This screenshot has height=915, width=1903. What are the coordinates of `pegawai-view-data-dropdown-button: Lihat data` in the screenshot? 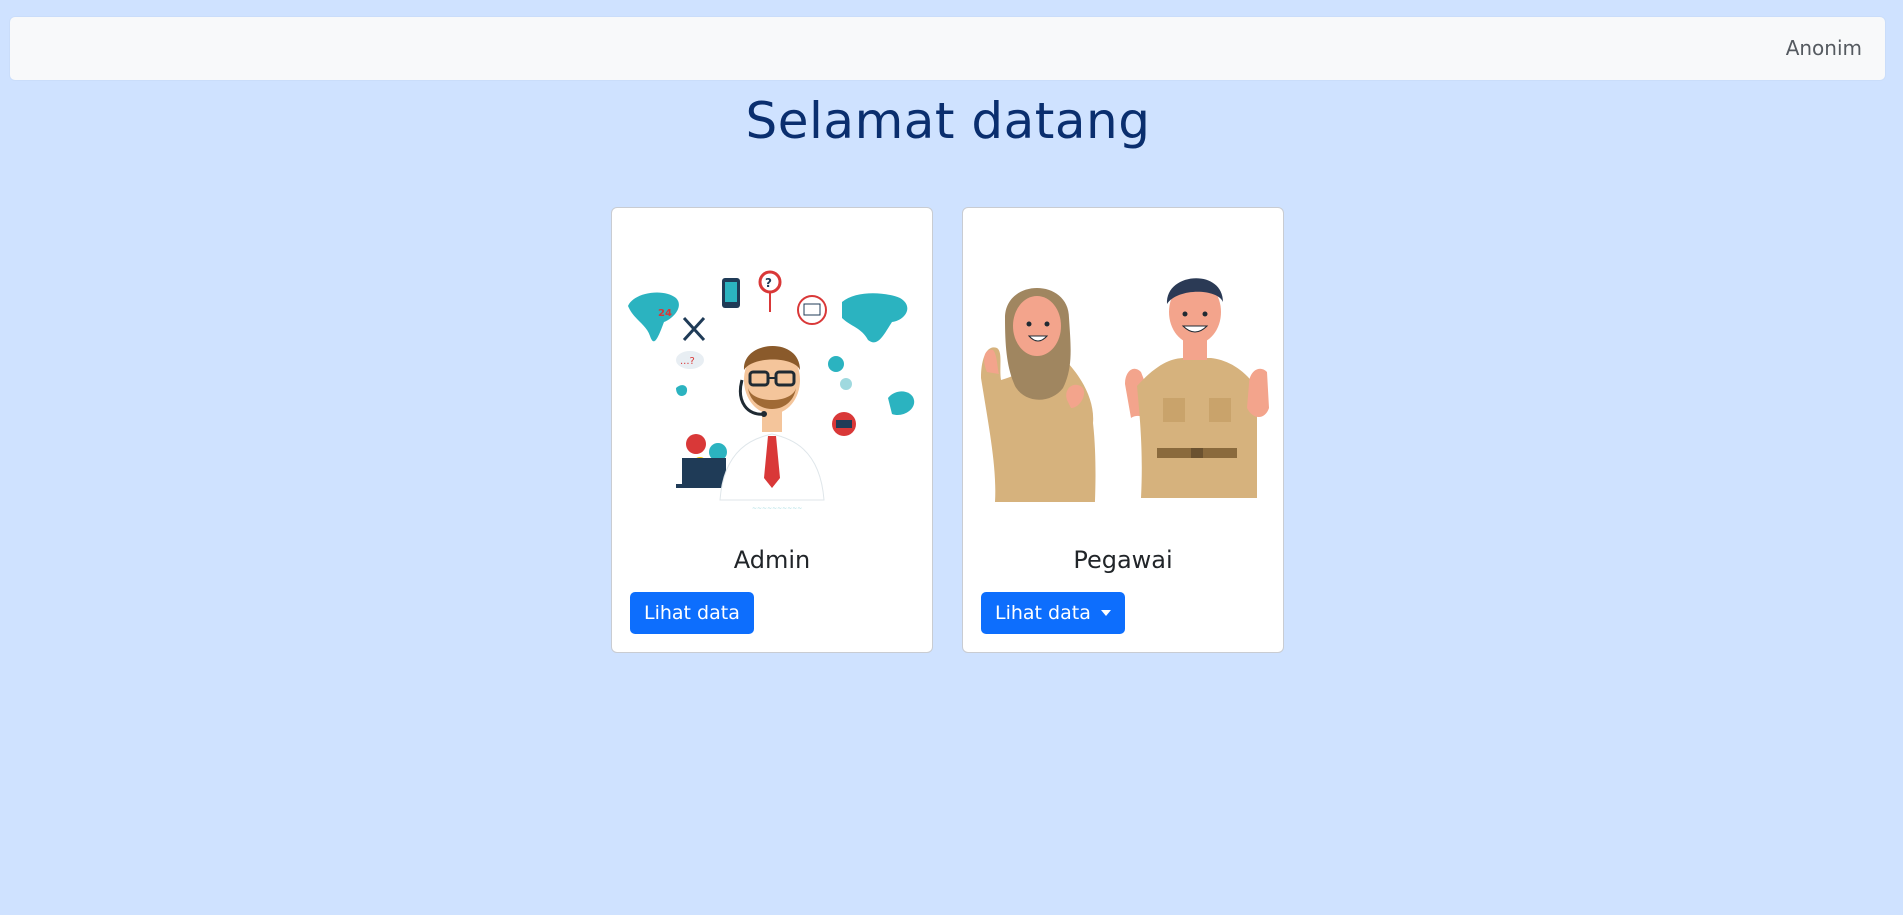 It's located at (1053, 613).